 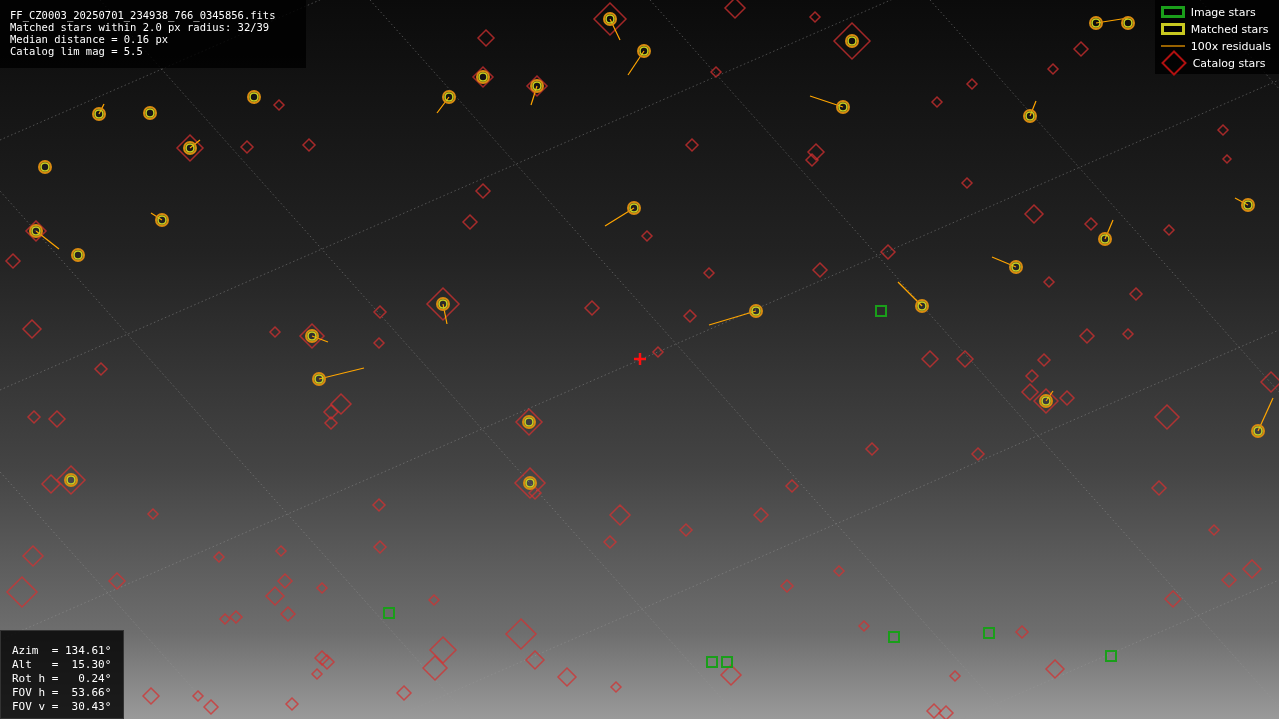 I want to click on pointing-text: Alt = 15.30°, so click(x=62, y=665).